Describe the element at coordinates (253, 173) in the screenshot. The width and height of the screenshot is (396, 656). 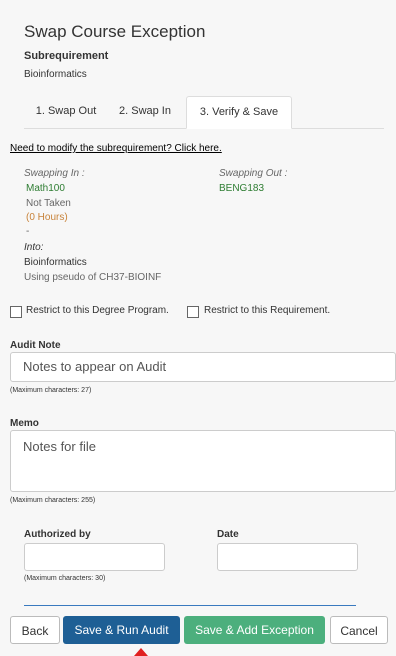
I see `swapping-out-heading: Swapping Out :` at that location.